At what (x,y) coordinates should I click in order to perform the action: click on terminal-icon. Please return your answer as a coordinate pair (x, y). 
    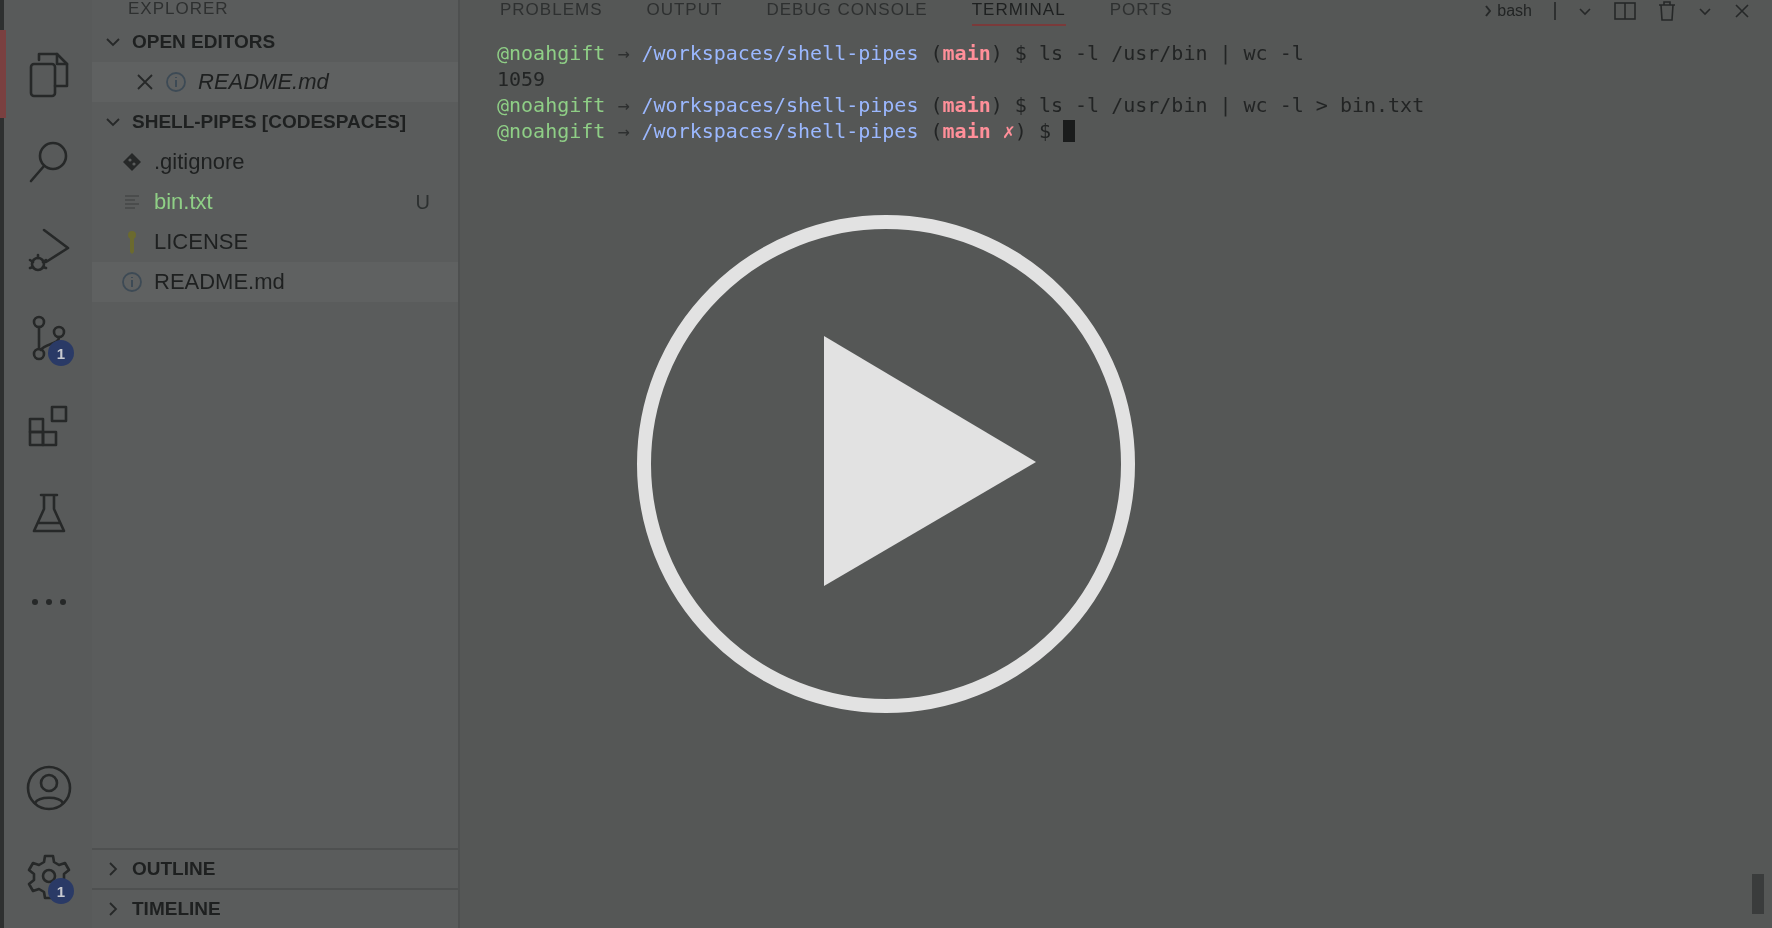
    Looking at the image, I should click on (1488, 11).